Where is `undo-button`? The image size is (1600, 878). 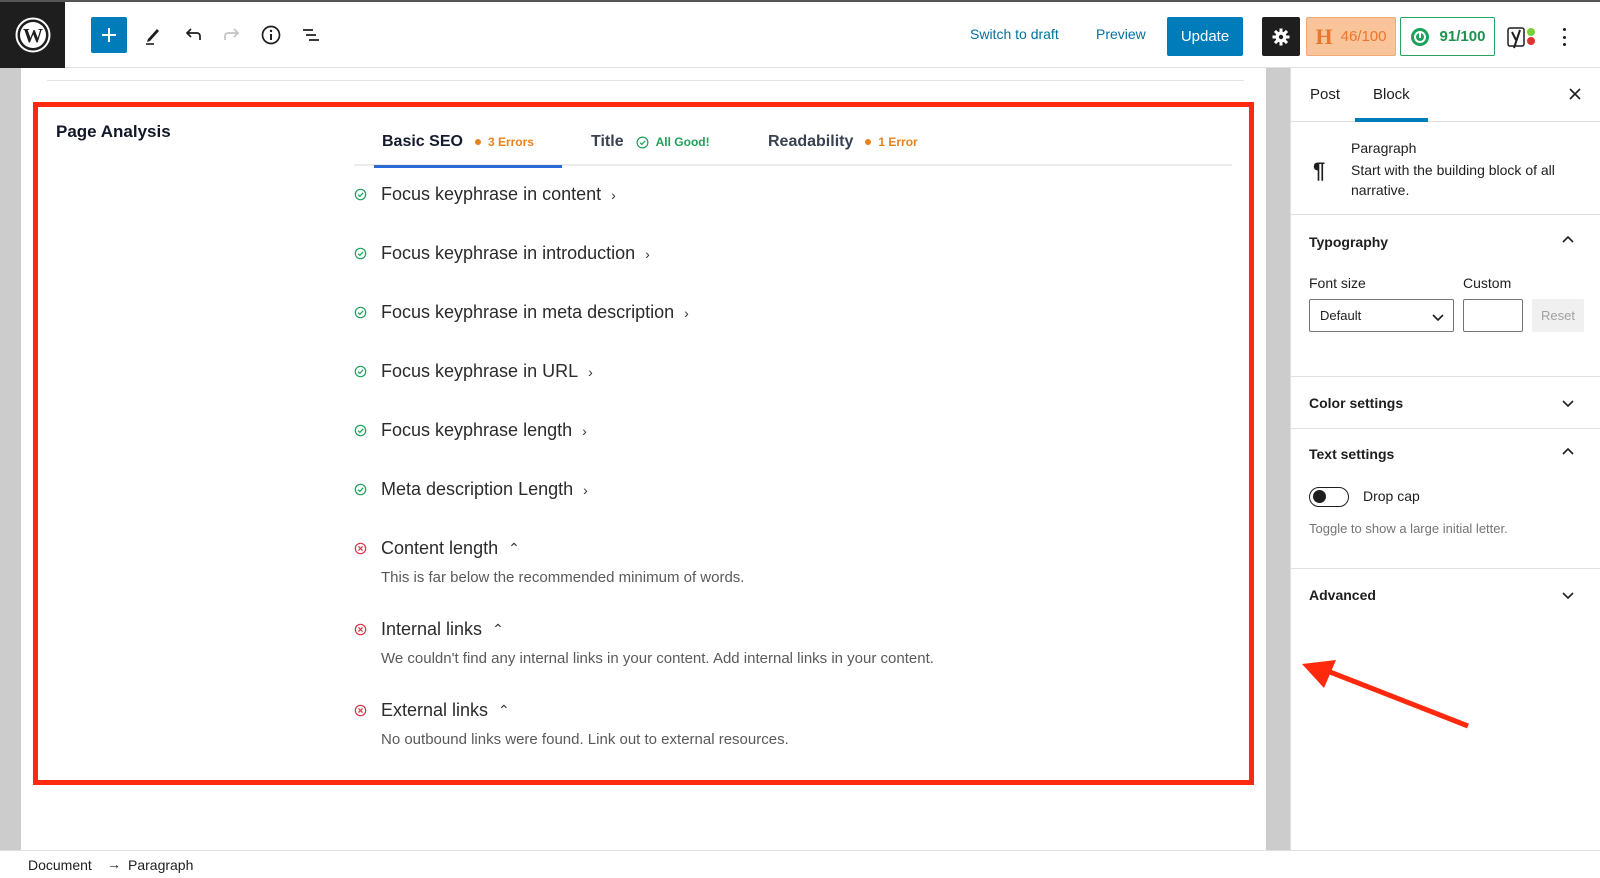 undo-button is located at coordinates (193, 35).